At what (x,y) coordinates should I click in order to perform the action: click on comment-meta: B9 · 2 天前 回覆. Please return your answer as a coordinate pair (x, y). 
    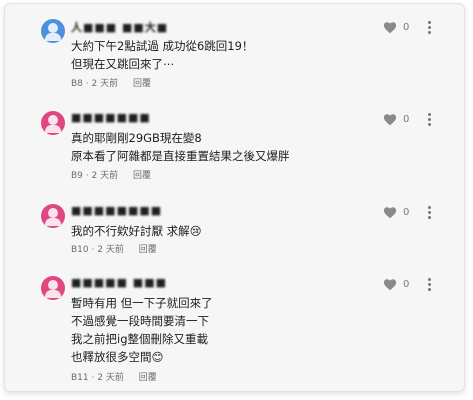
    Looking at the image, I should click on (111, 176).